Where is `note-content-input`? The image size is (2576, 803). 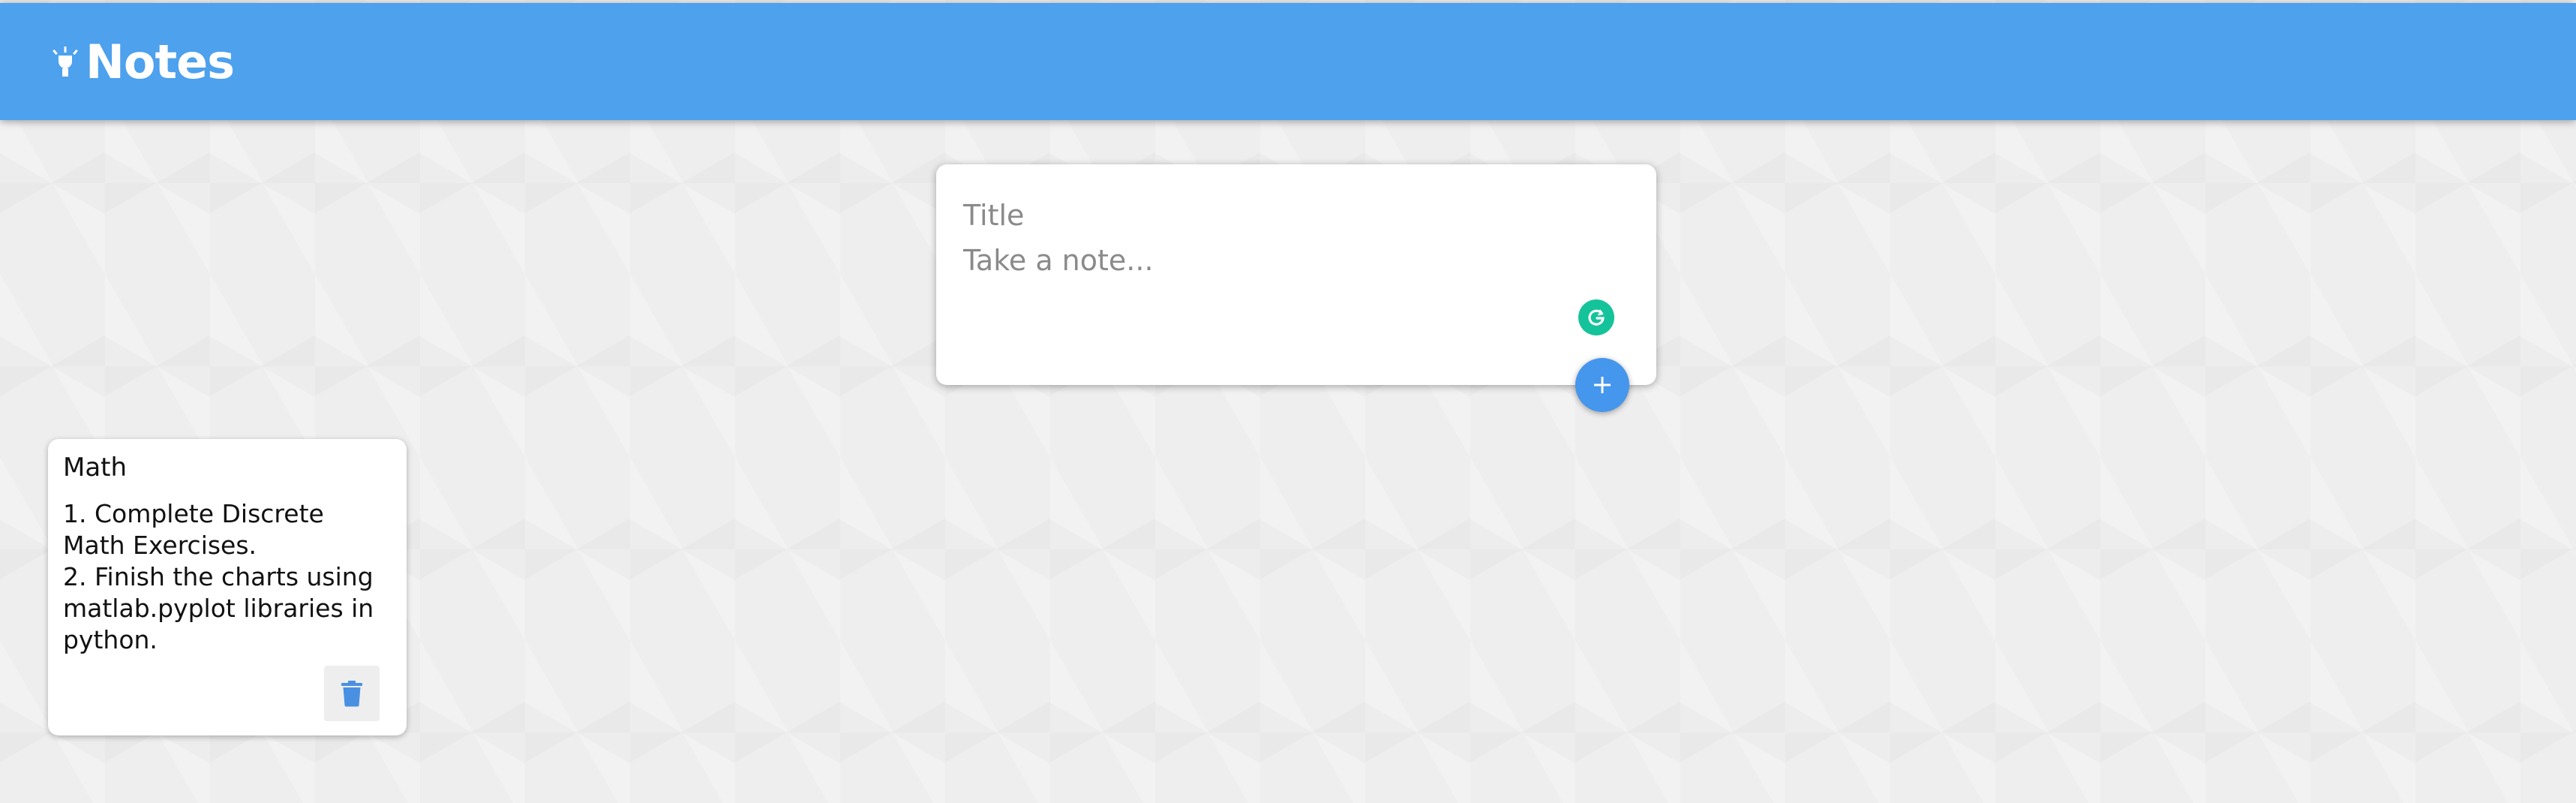 note-content-input is located at coordinates (1293, 265).